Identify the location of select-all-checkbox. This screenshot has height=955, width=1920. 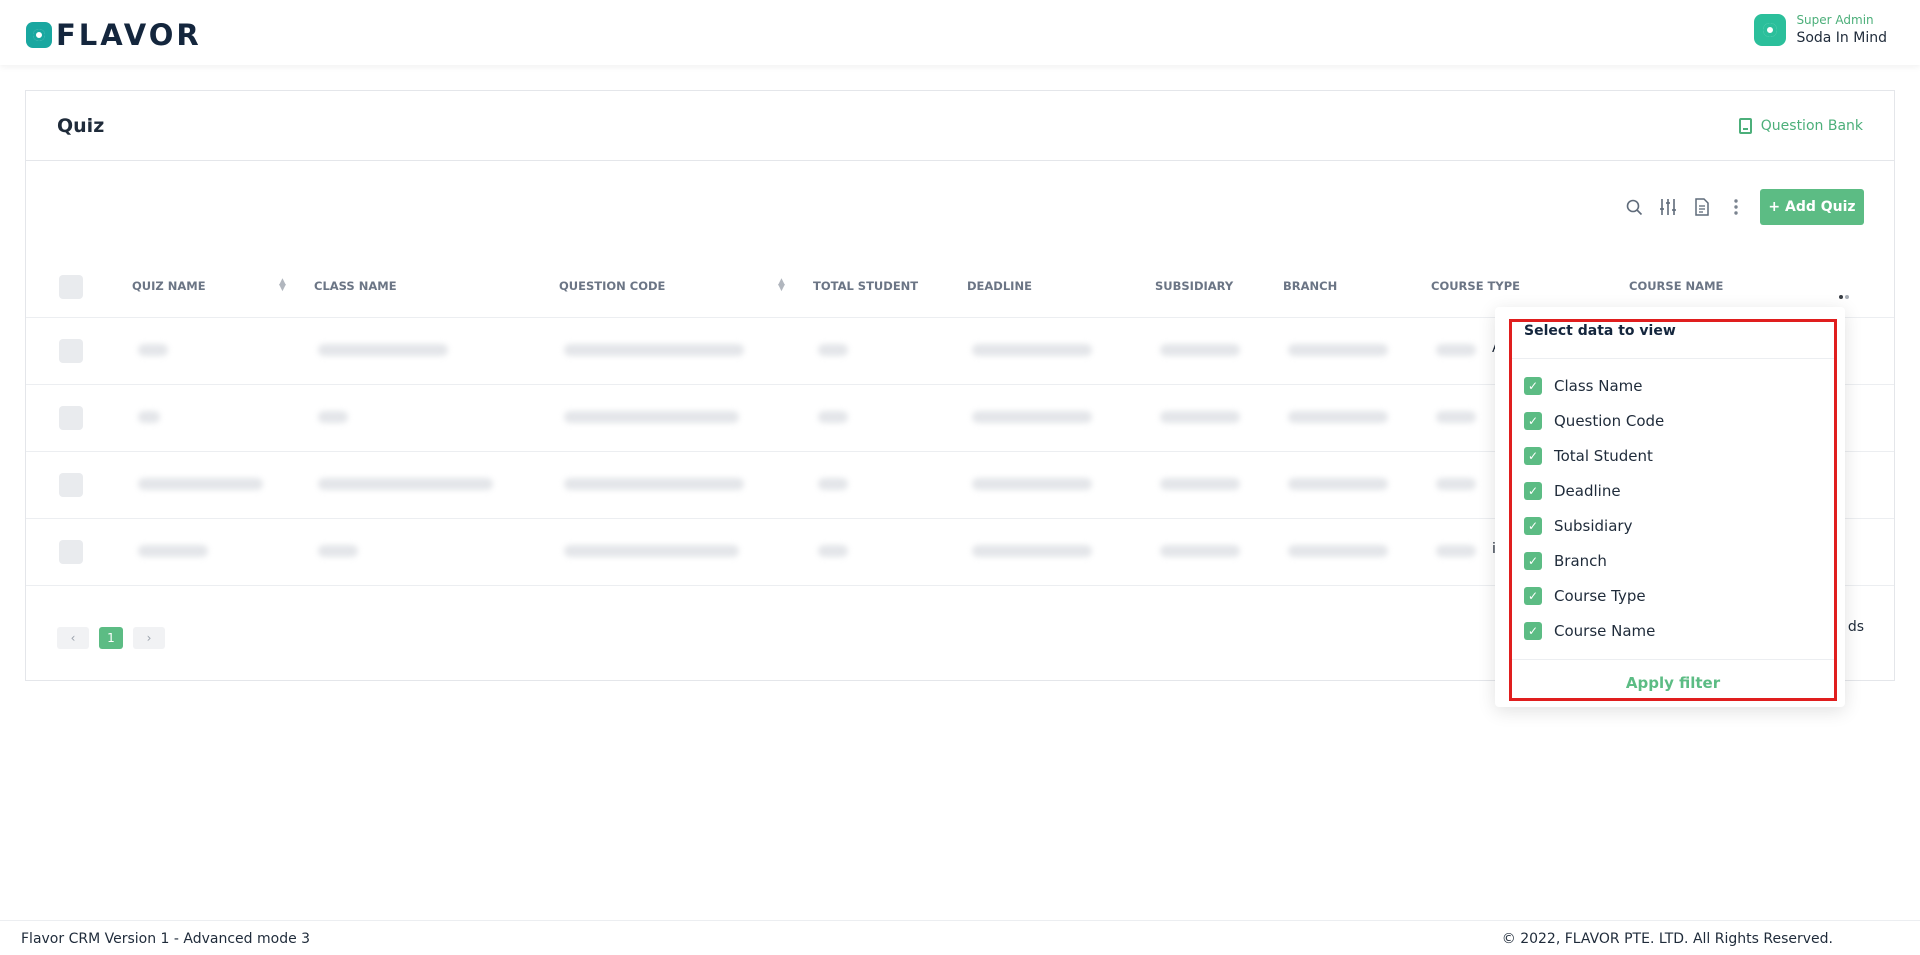
(71, 287).